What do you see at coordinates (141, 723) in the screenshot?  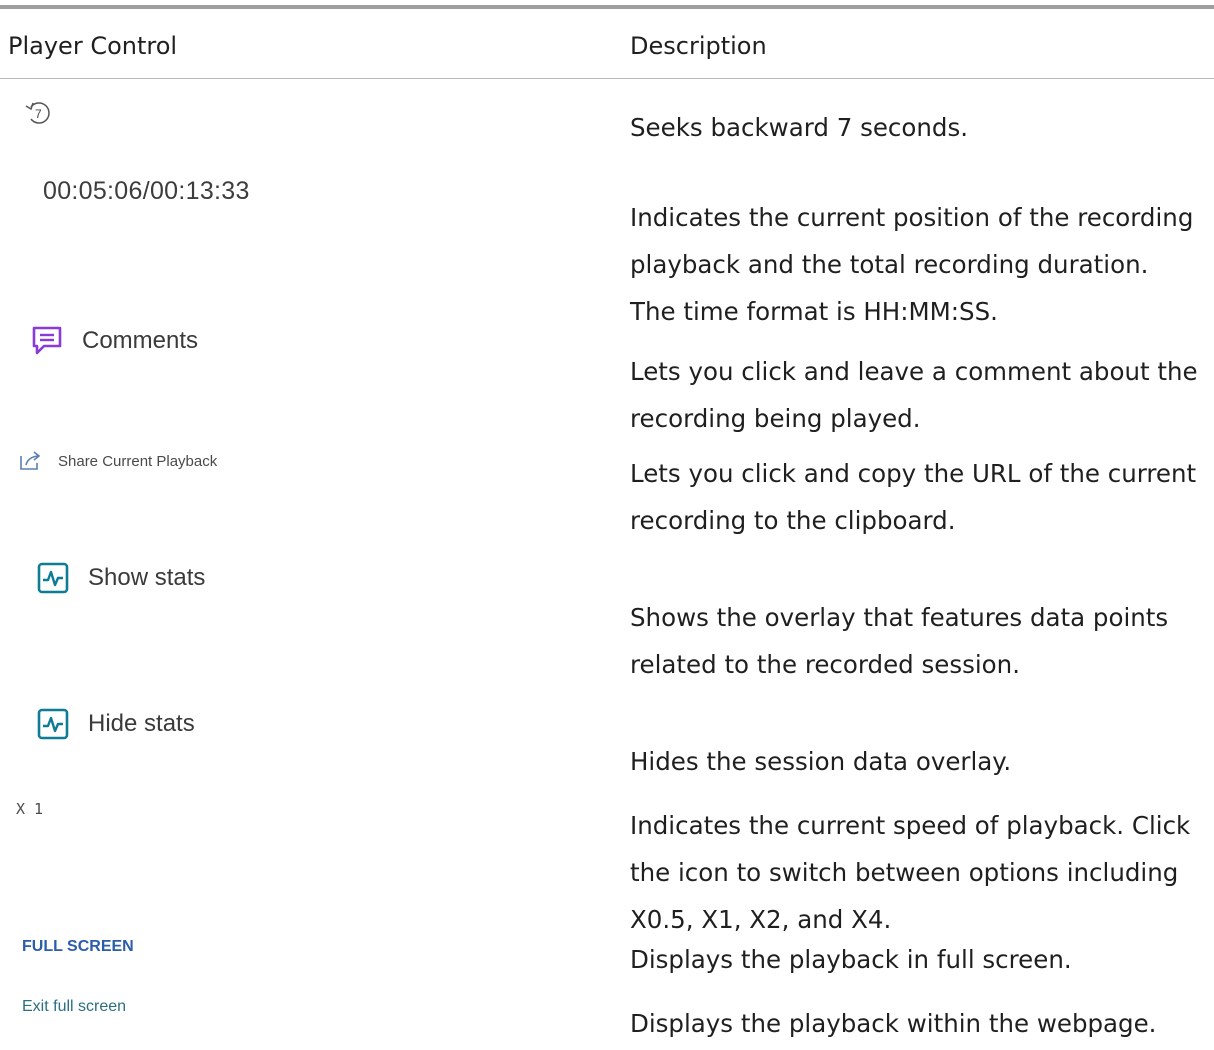 I see `hide-stats-label: Hide stats` at bounding box center [141, 723].